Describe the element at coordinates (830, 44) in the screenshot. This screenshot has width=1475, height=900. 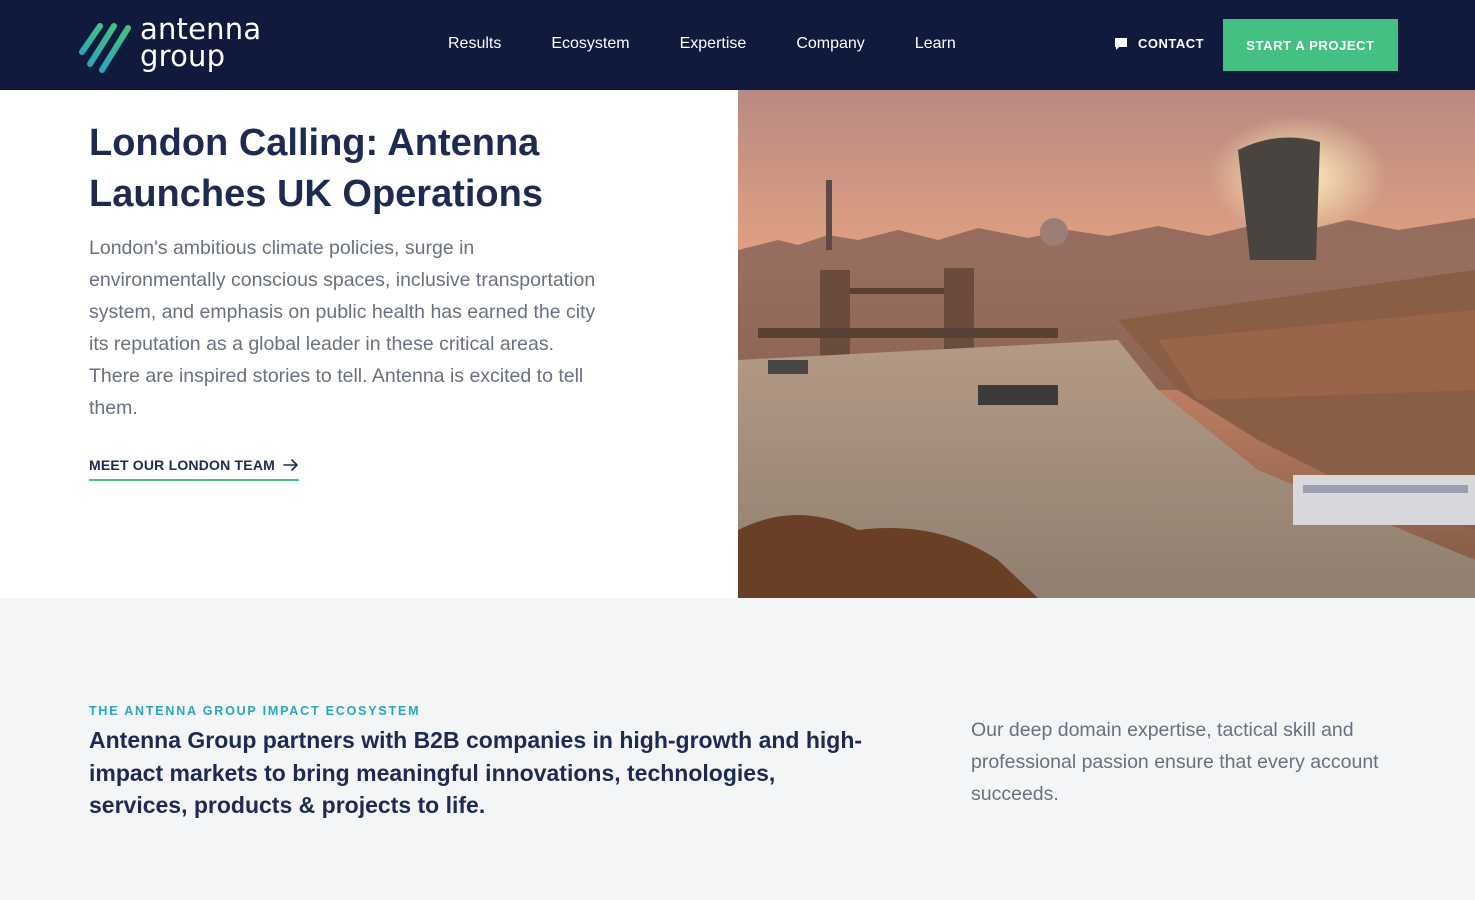
I see `nav-item-company: Company` at that location.